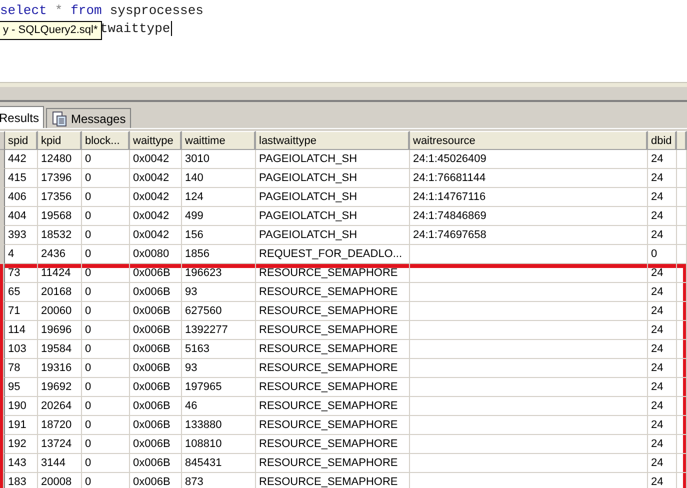  I want to click on table-cell: 46, so click(191, 406).